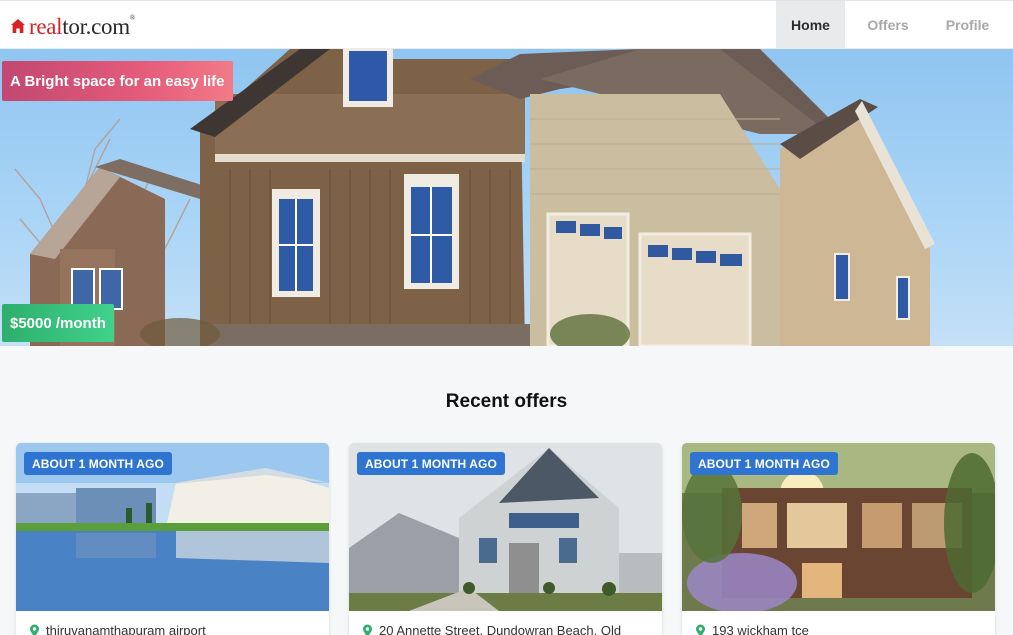  I want to click on offer-card: ABOUT 1 MONTH AGO 193 wickham tce, so click(838, 539).